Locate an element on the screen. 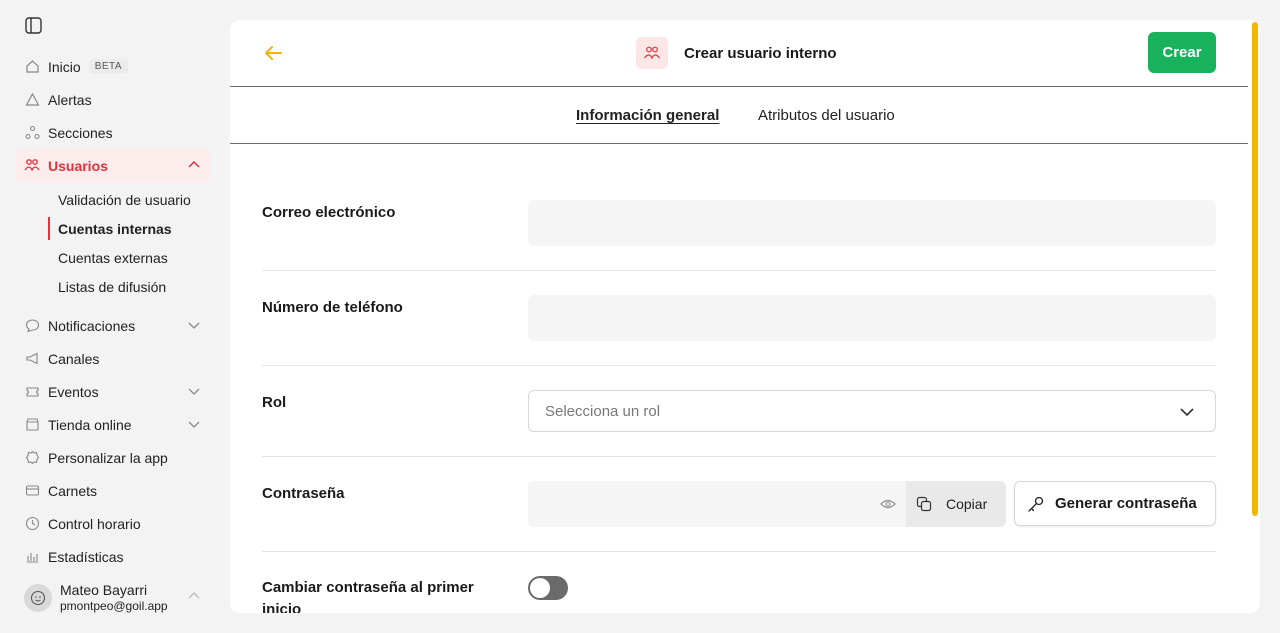 This screenshot has height=633, width=1280. store-icon is located at coordinates (32, 425).